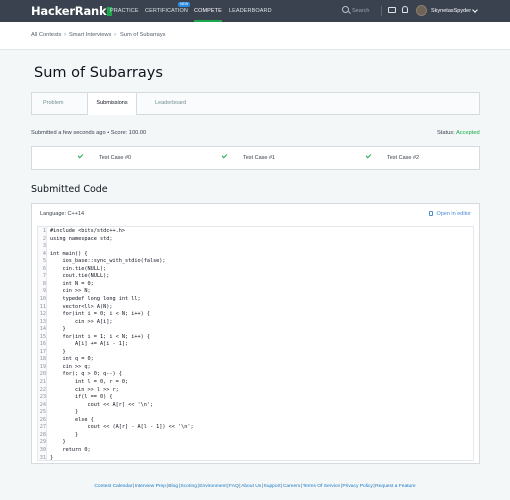 The width and height of the screenshot is (510, 500). Describe the element at coordinates (170, 103) in the screenshot. I see `tab-leaderboard: Leaderboard` at that location.